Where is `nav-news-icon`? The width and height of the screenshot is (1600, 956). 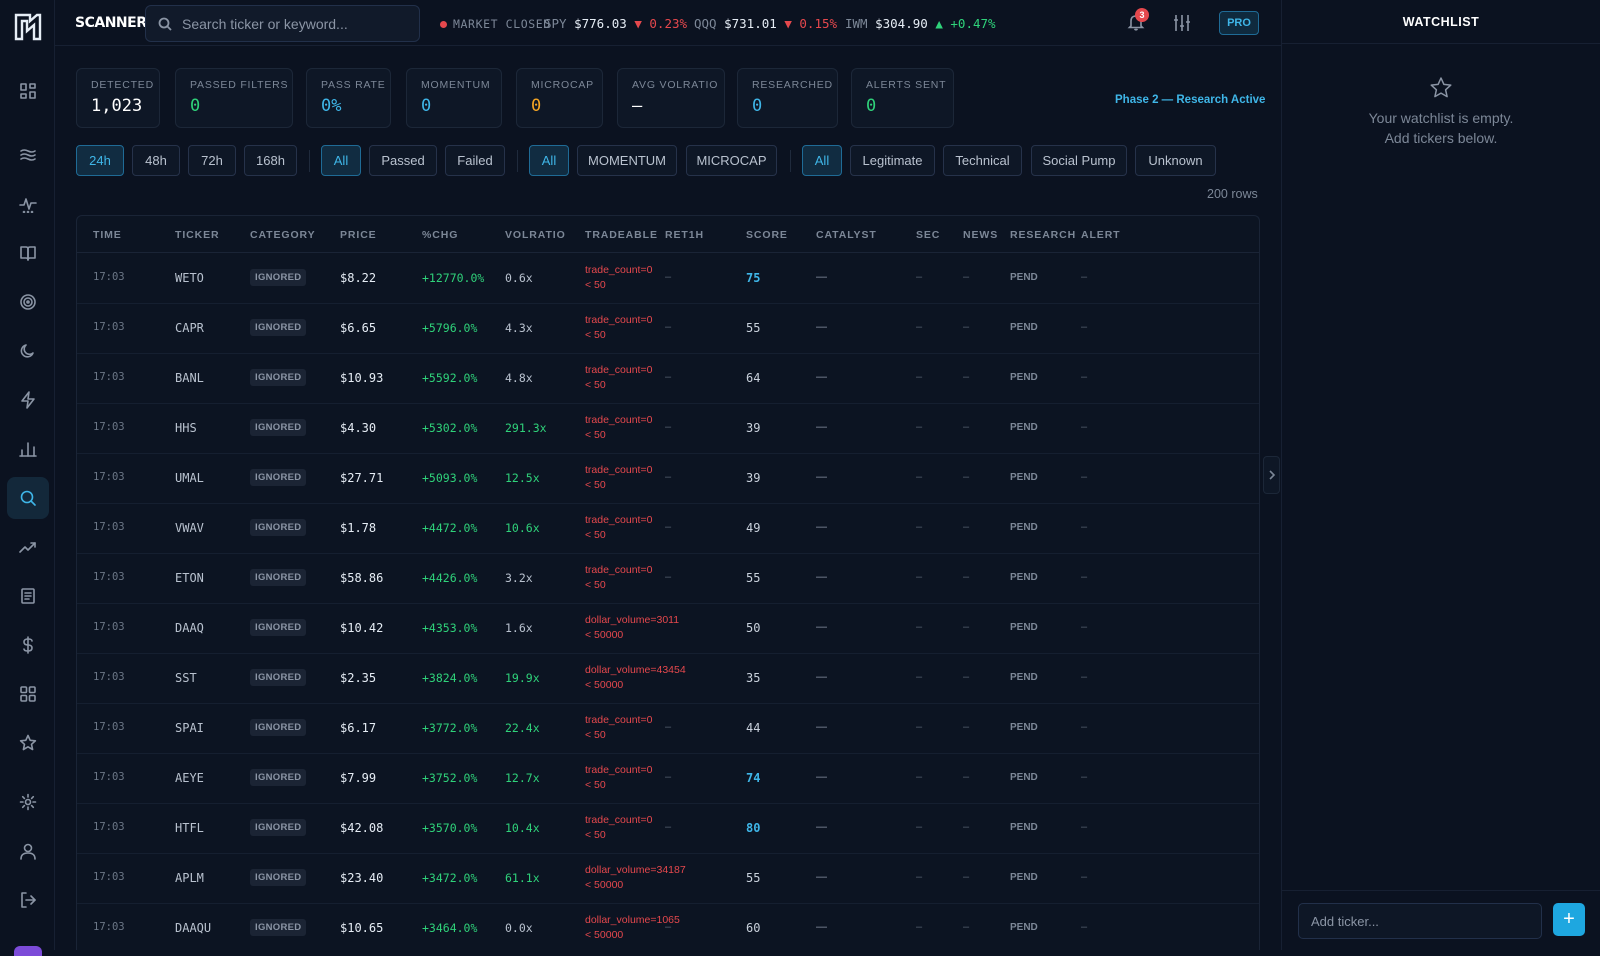 nav-news-icon is located at coordinates (28, 596).